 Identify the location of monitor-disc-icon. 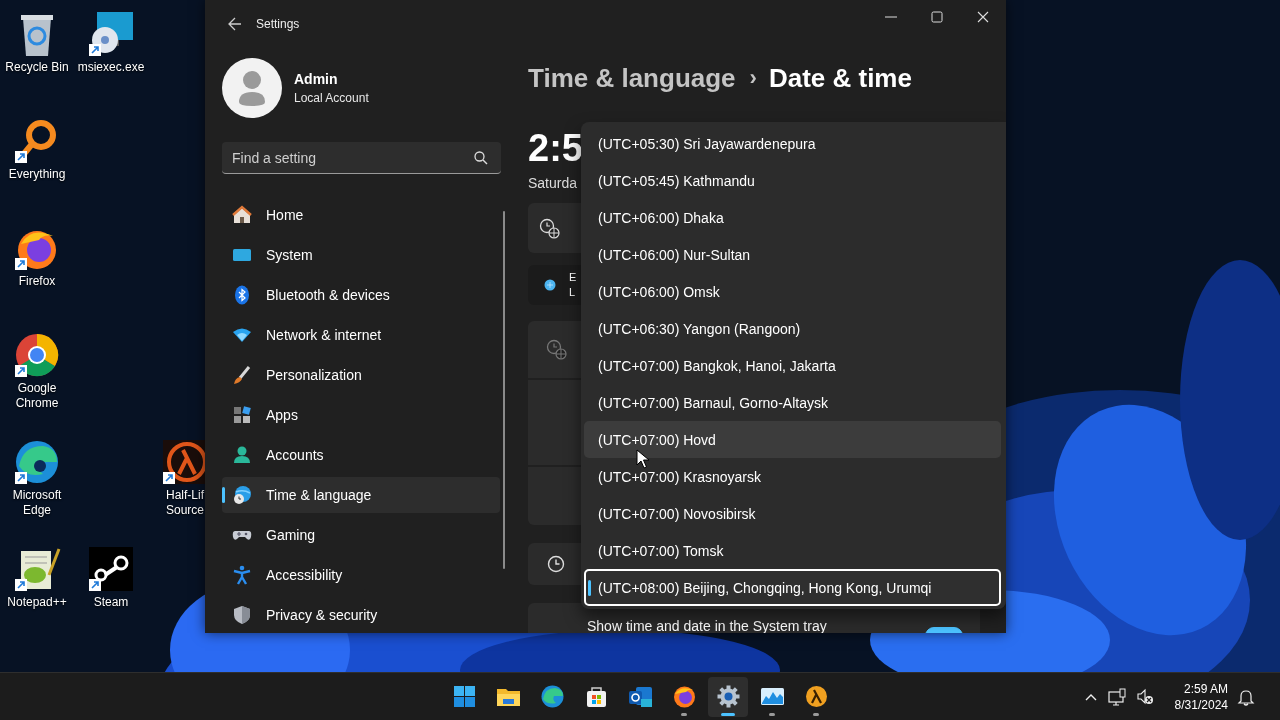
(111, 34).